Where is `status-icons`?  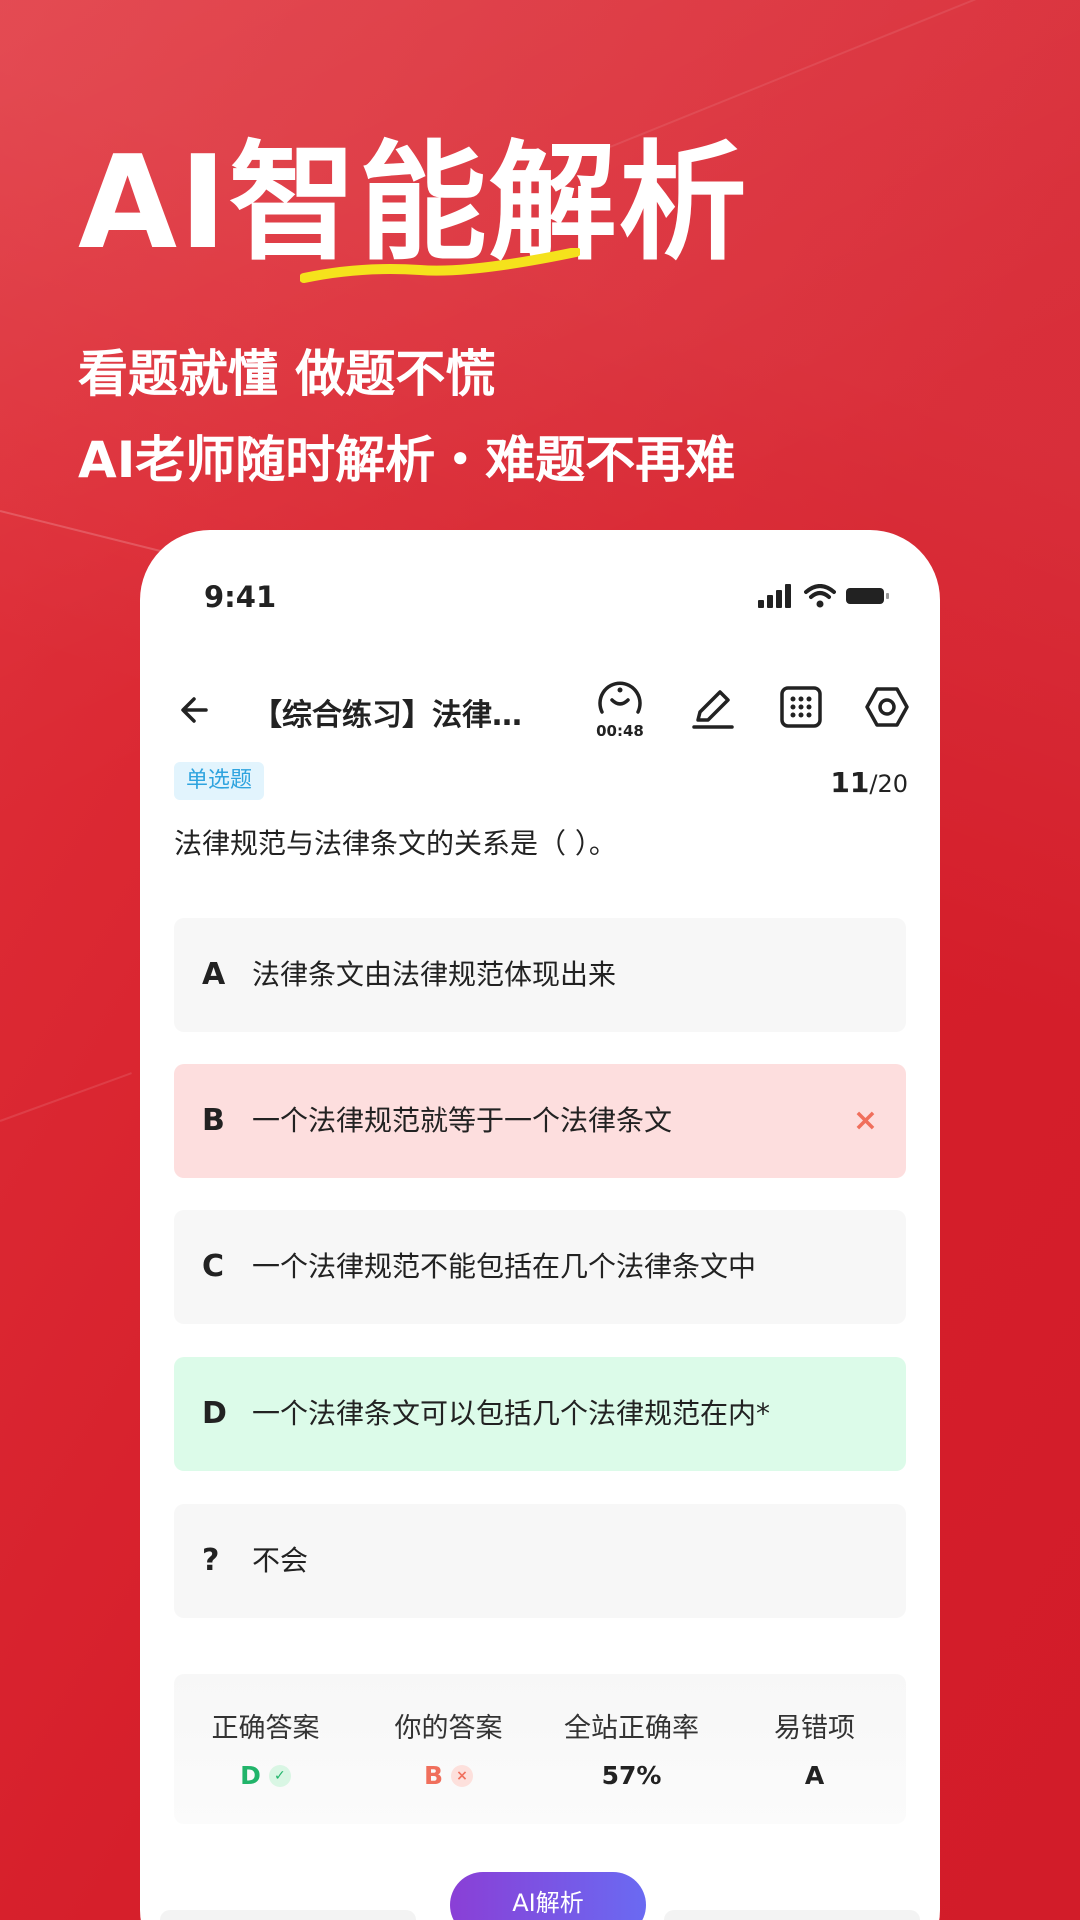
status-icons is located at coordinates (825, 596).